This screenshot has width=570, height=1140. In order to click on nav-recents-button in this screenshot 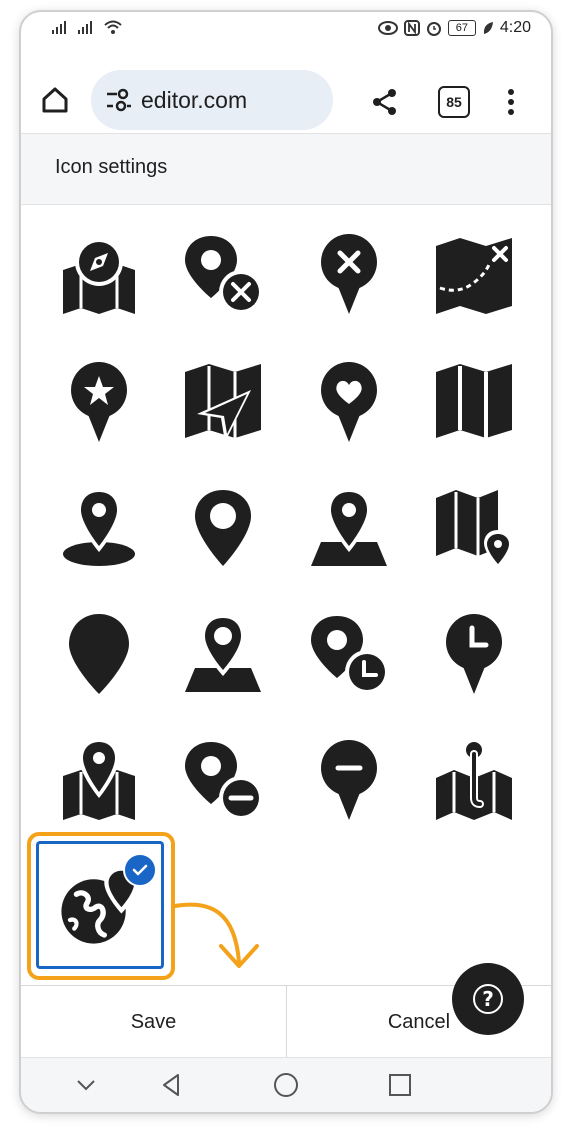, I will do `click(400, 1085)`.